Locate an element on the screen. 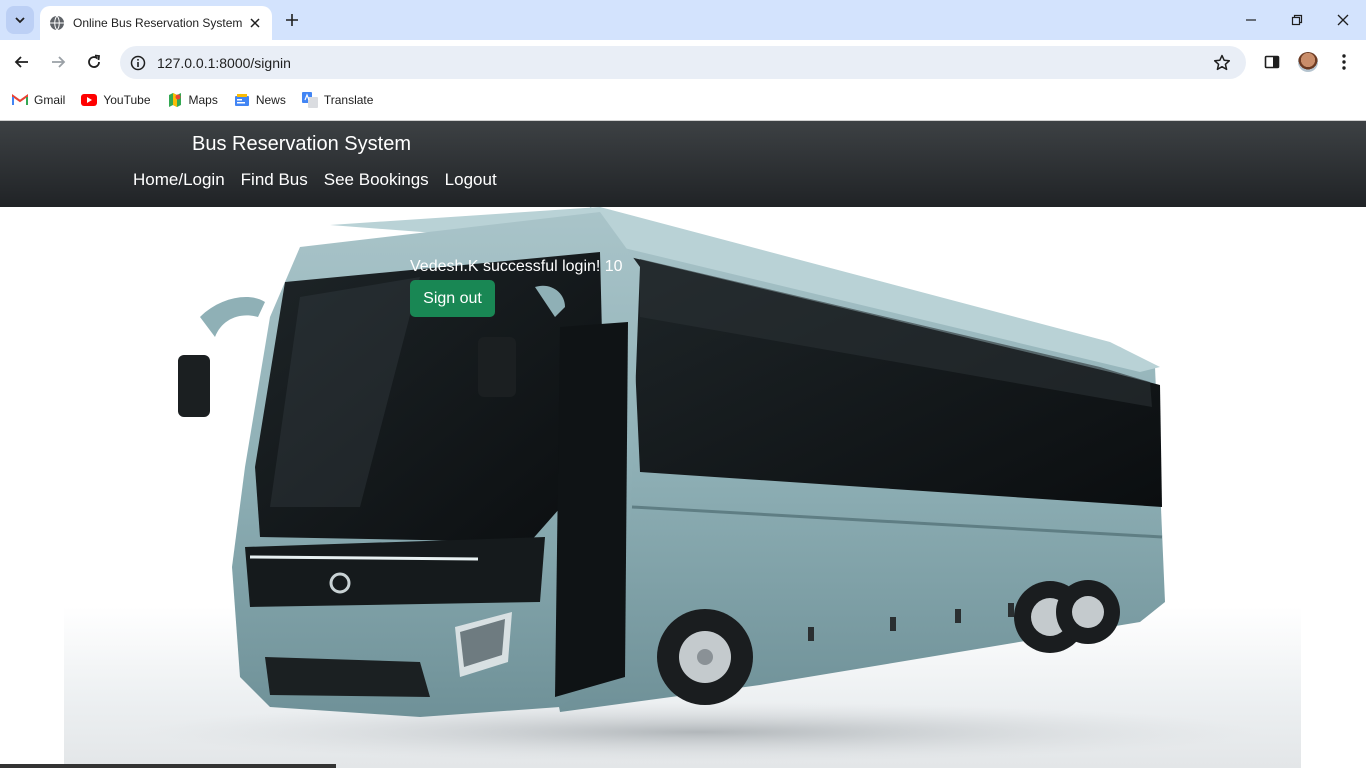  browser-toolbar: 127.0.0.1:8000/signin is located at coordinates (683, 62).